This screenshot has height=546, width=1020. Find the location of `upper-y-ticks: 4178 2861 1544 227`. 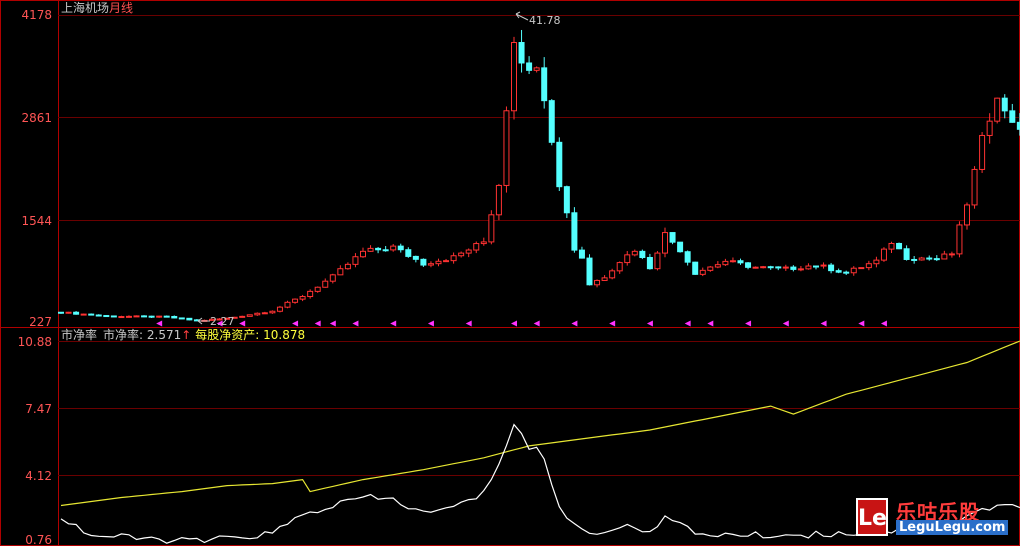

upper-y-ticks: 4178 2861 1544 227 is located at coordinates (36, 168).